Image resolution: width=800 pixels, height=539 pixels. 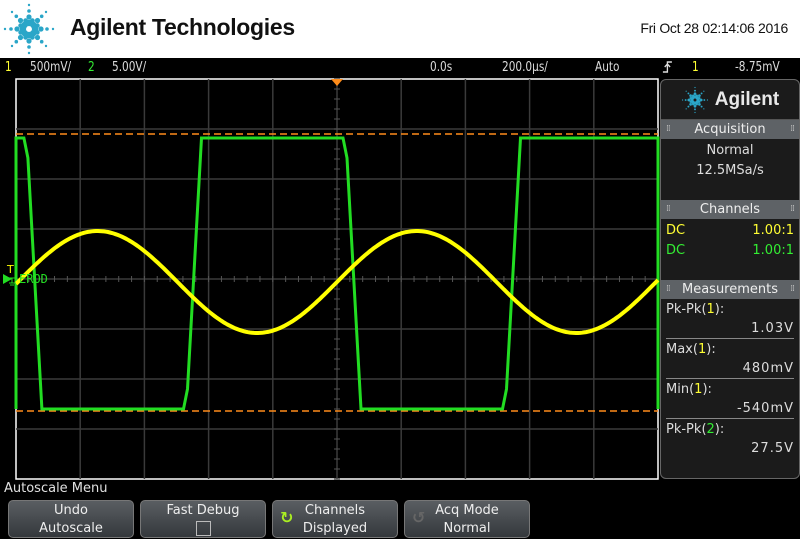 What do you see at coordinates (773, 250) in the screenshot?
I see `ch2-probe-ratio: 1.00:1` at bounding box center [773, 250].